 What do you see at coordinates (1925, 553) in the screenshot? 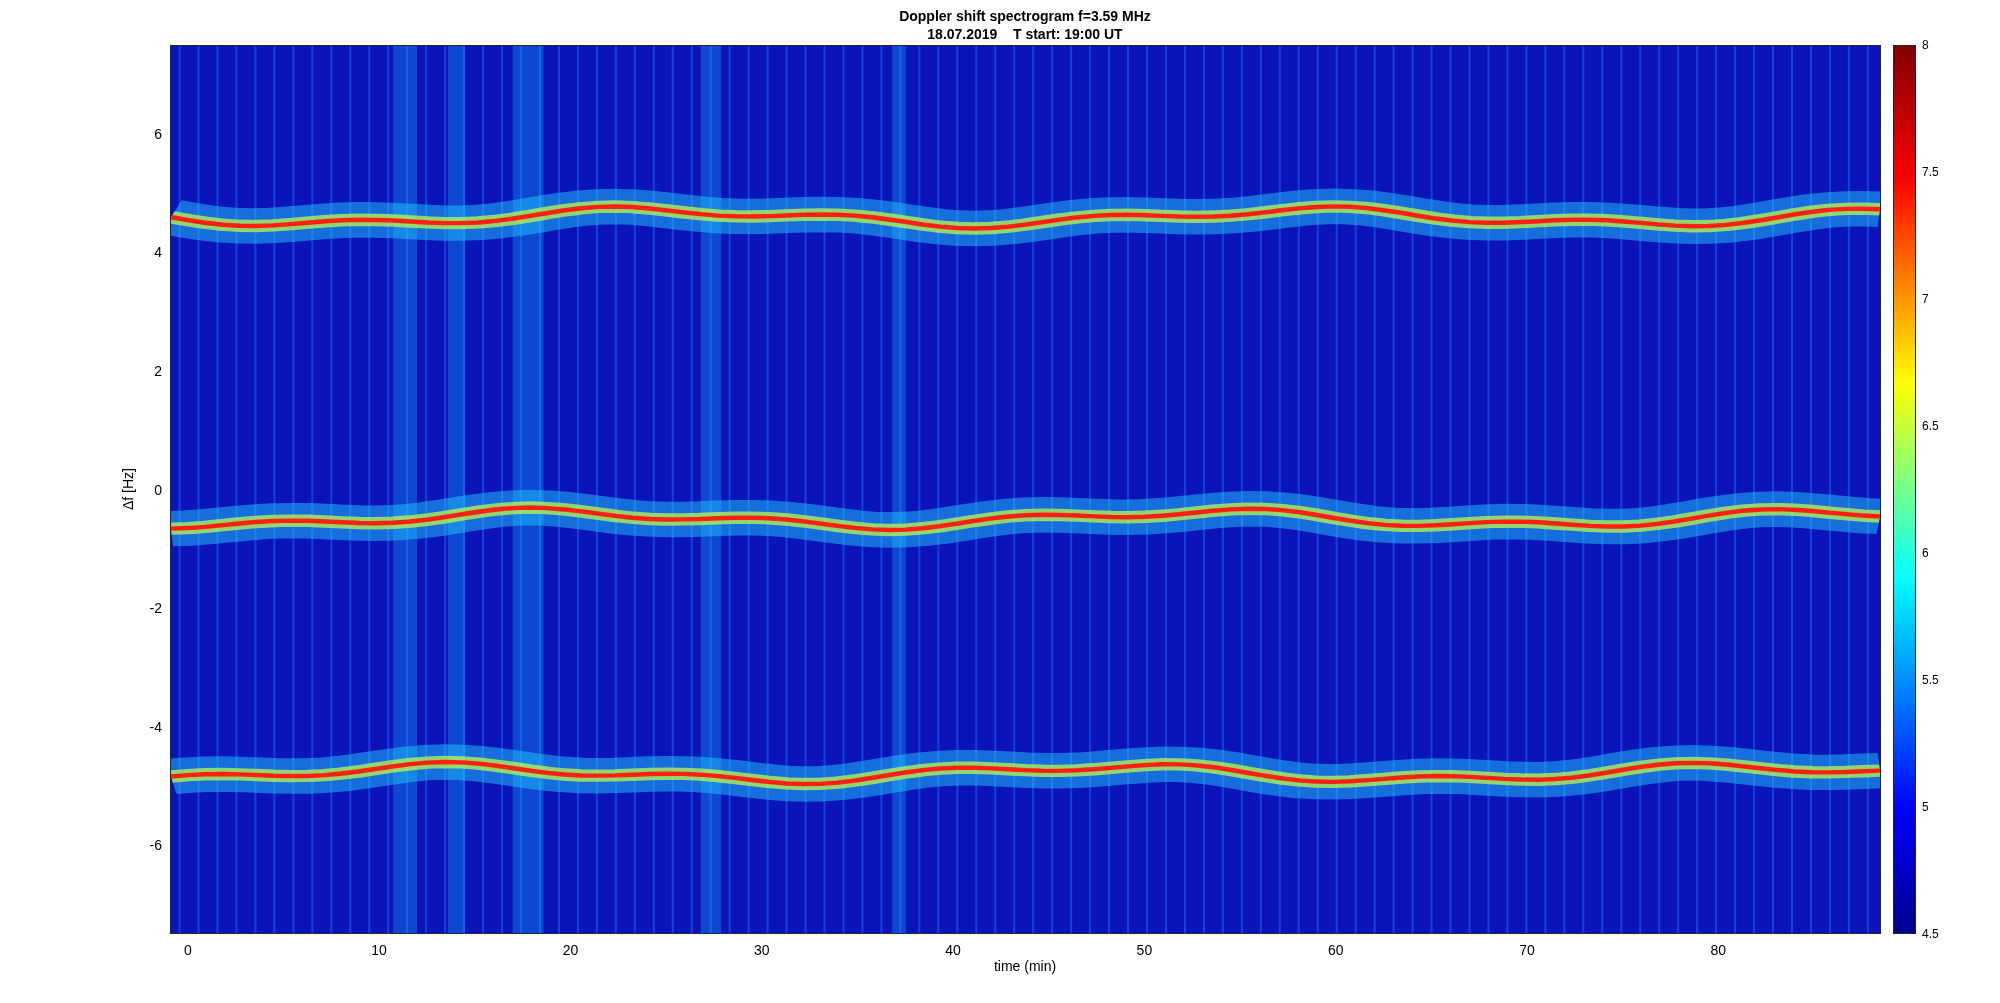
I see `colorbar-tick-label: 6` at bounding box center [1925, 553].